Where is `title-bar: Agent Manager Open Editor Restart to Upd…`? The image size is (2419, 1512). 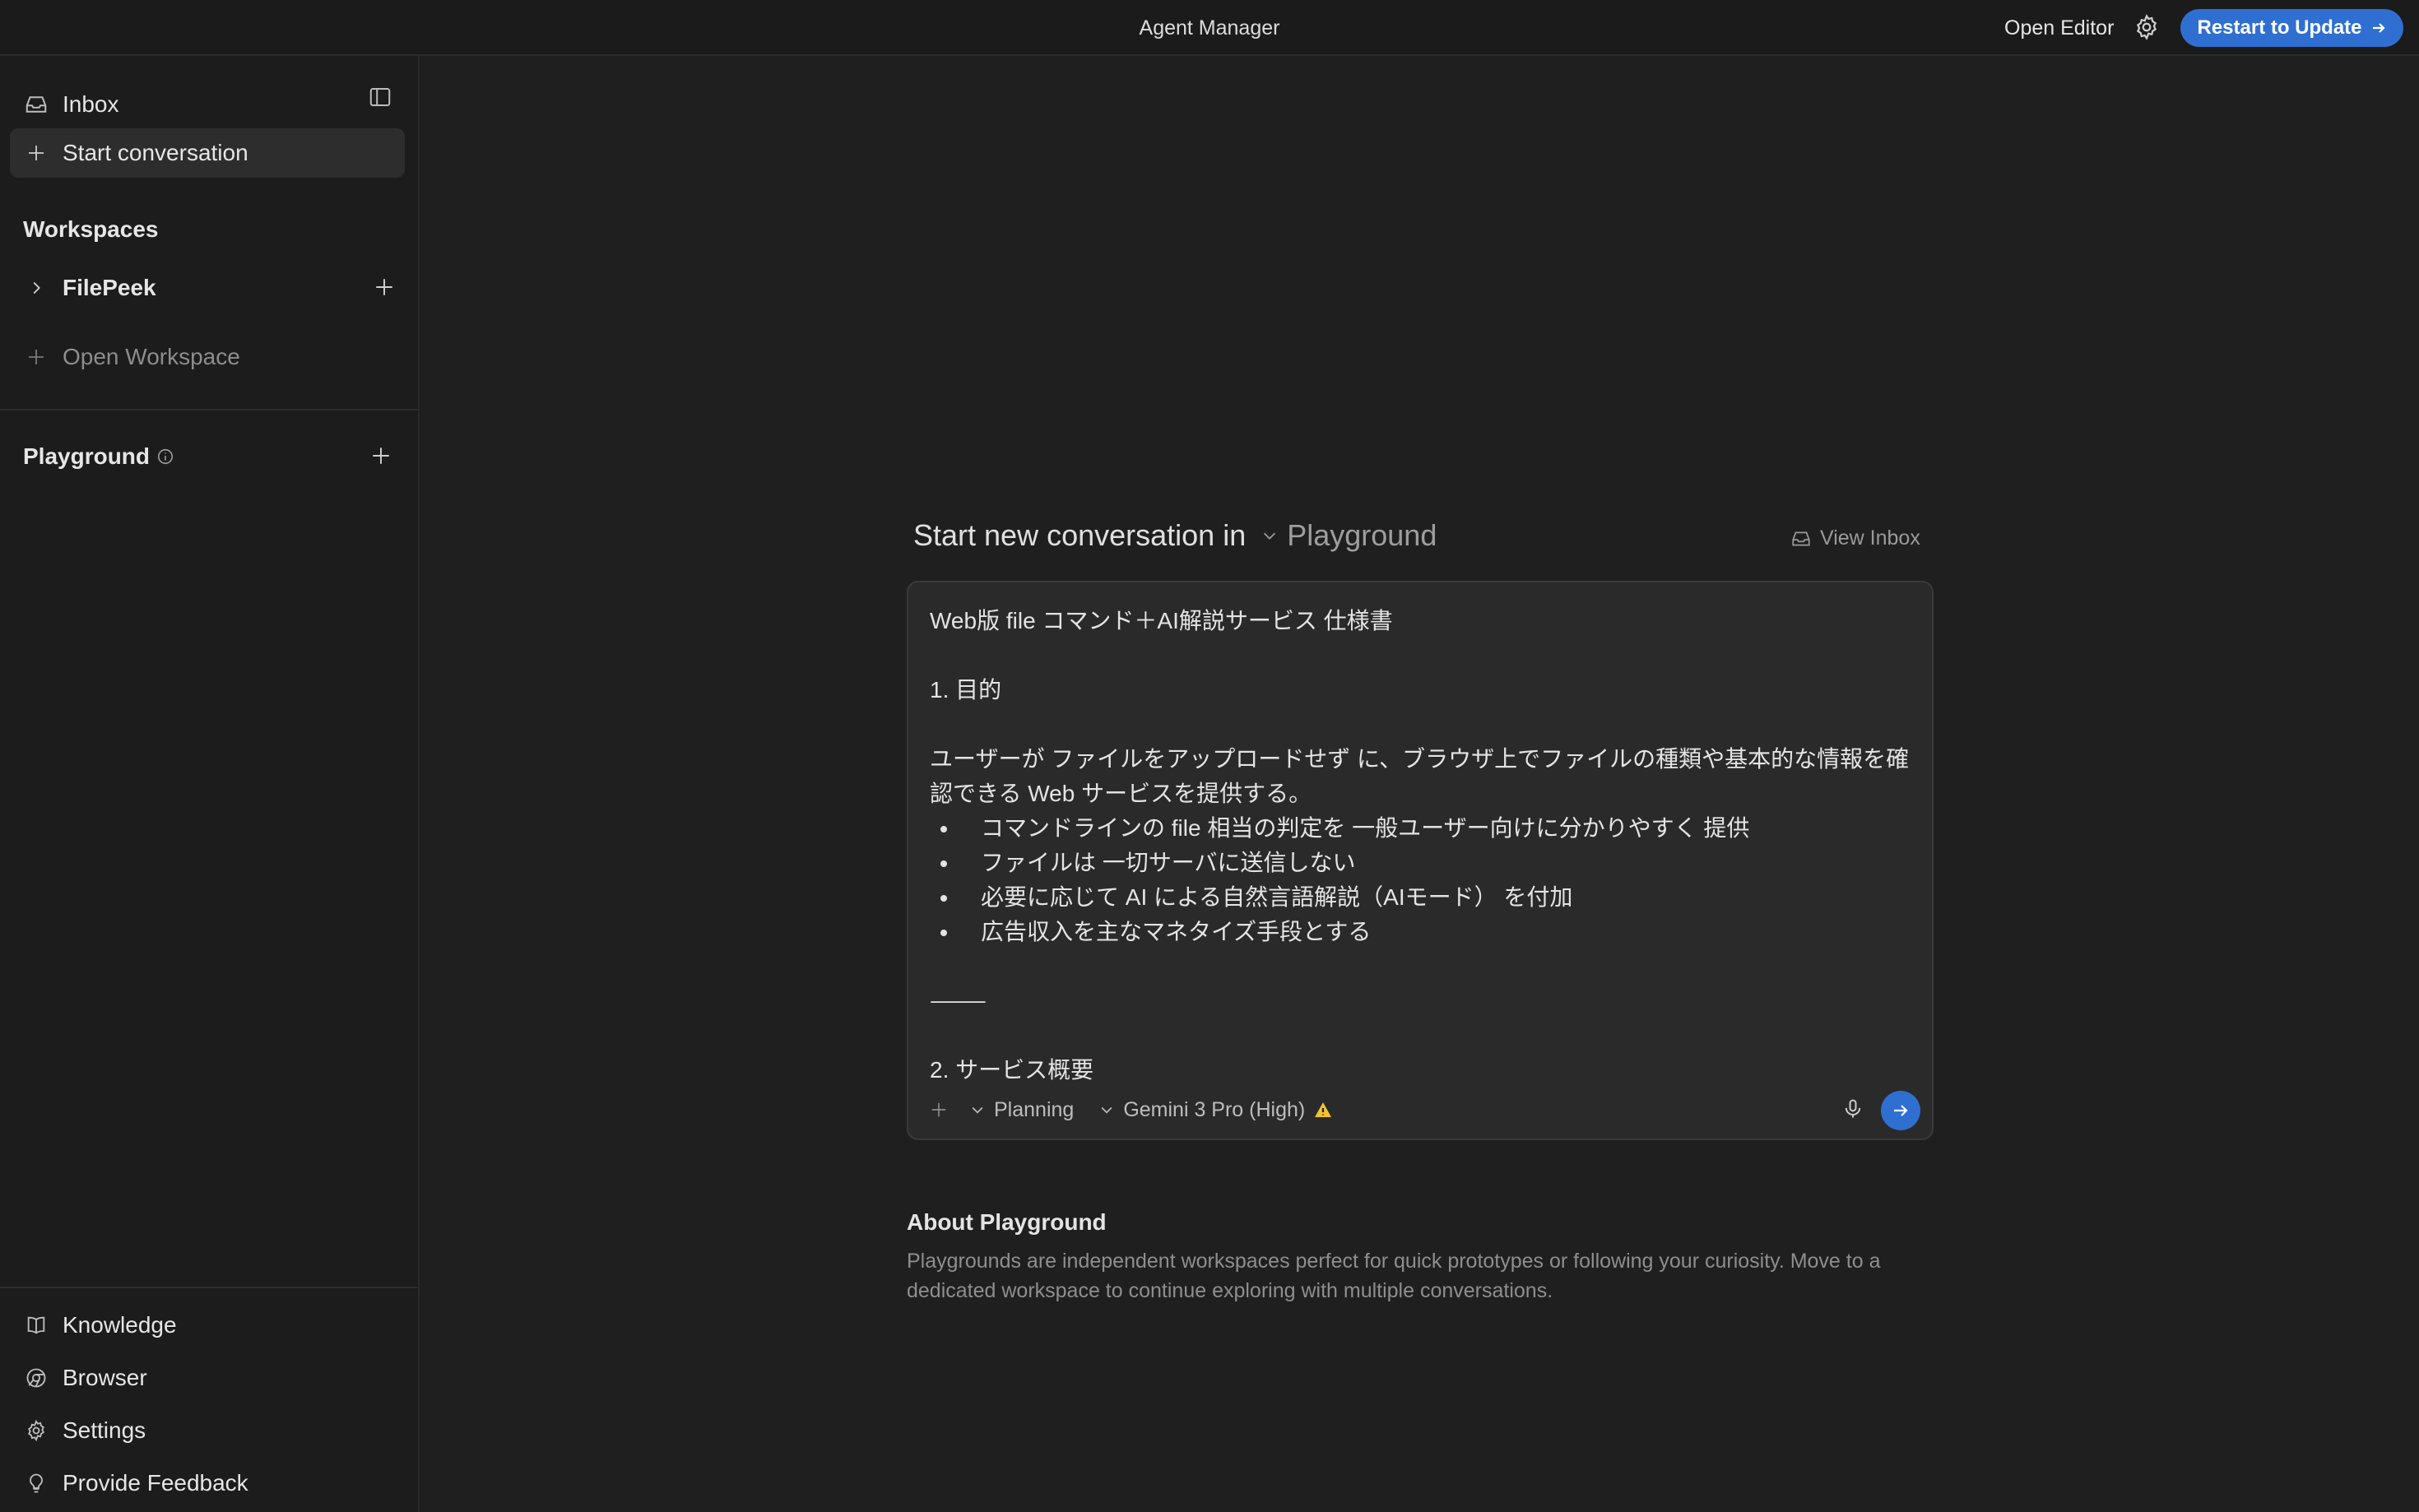
title-bar: Agent Manager Open Editor Restart to Upd… is located at coordinates (1209, 28).